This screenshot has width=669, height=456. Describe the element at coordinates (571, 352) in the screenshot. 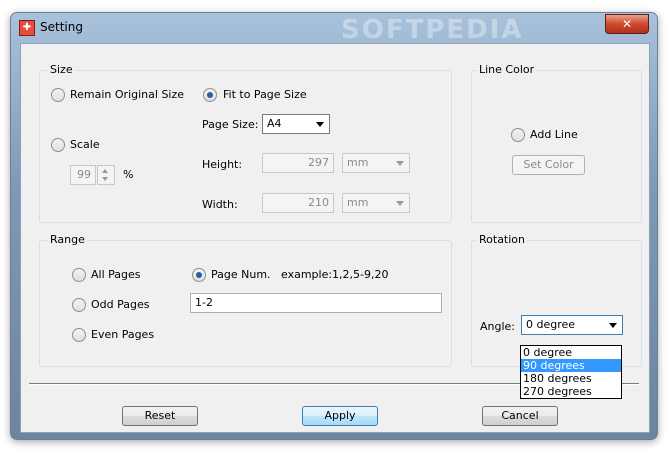

I see `angle-option: 0 degree` at that location.